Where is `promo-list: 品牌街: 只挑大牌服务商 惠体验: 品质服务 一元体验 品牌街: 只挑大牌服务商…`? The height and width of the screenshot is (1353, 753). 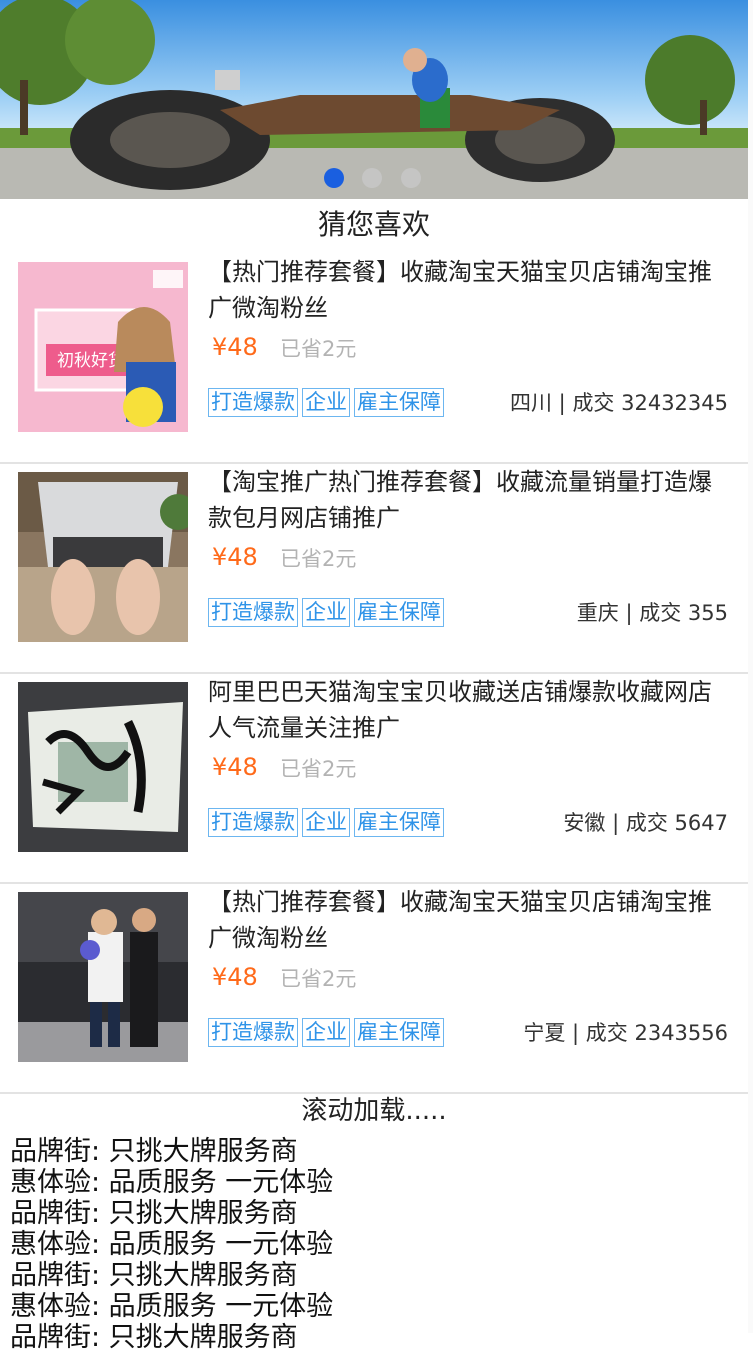 promo-list: 品牌街: 只挑大牌服务商 惠体验: 品质服务 一元体验 品牌街: 只挑大牌服务商… is located at coordinates (171, 1244).